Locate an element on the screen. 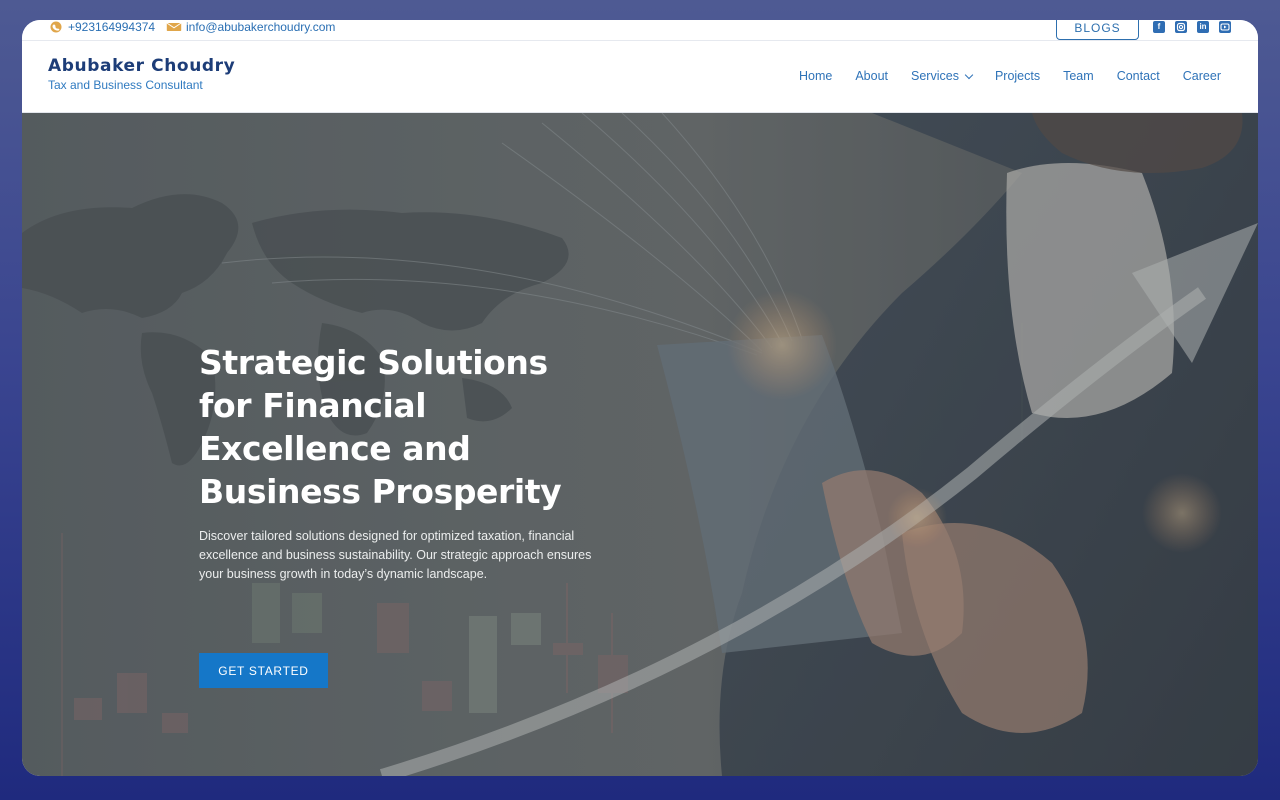  nav-team: Team is located at coordinates (1078, 76).